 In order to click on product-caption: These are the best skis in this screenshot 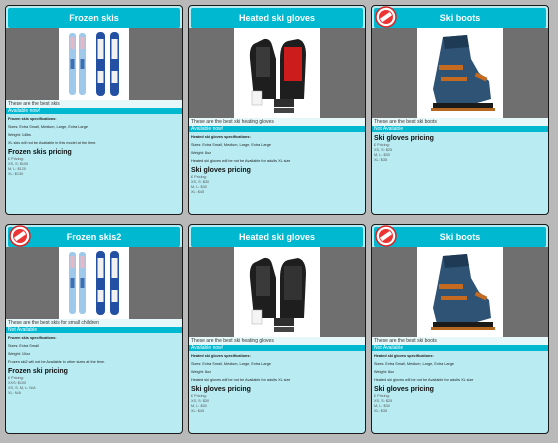, I will do `click(94, 104)`.